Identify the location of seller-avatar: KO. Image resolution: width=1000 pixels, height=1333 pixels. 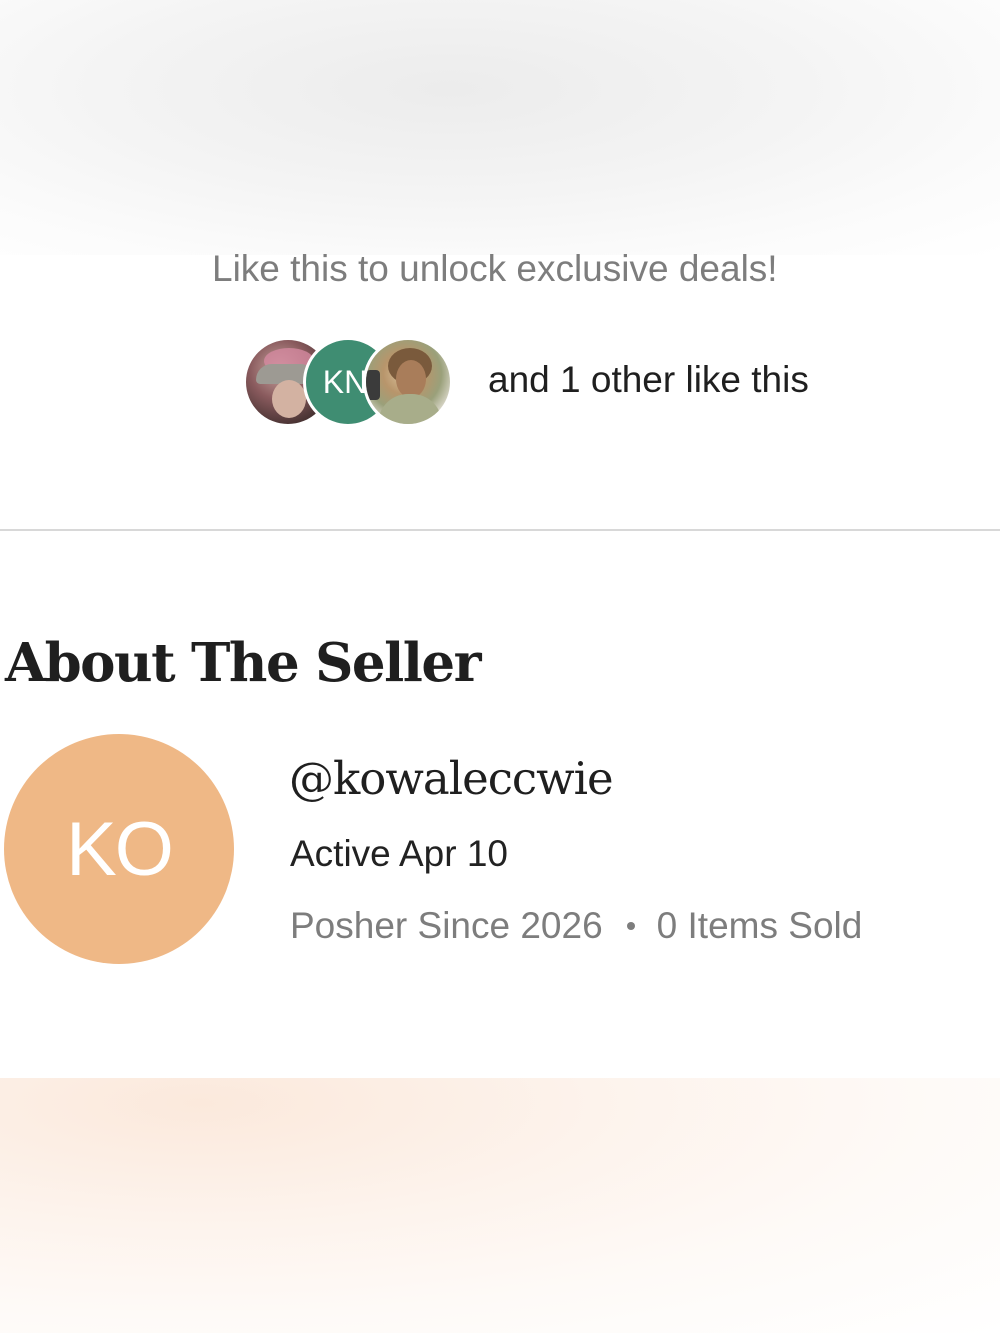
(119, 849).